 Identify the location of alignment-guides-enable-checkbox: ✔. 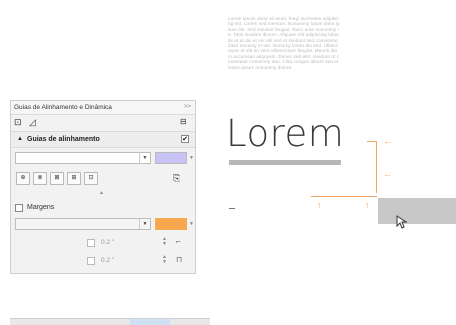
(185, 139).